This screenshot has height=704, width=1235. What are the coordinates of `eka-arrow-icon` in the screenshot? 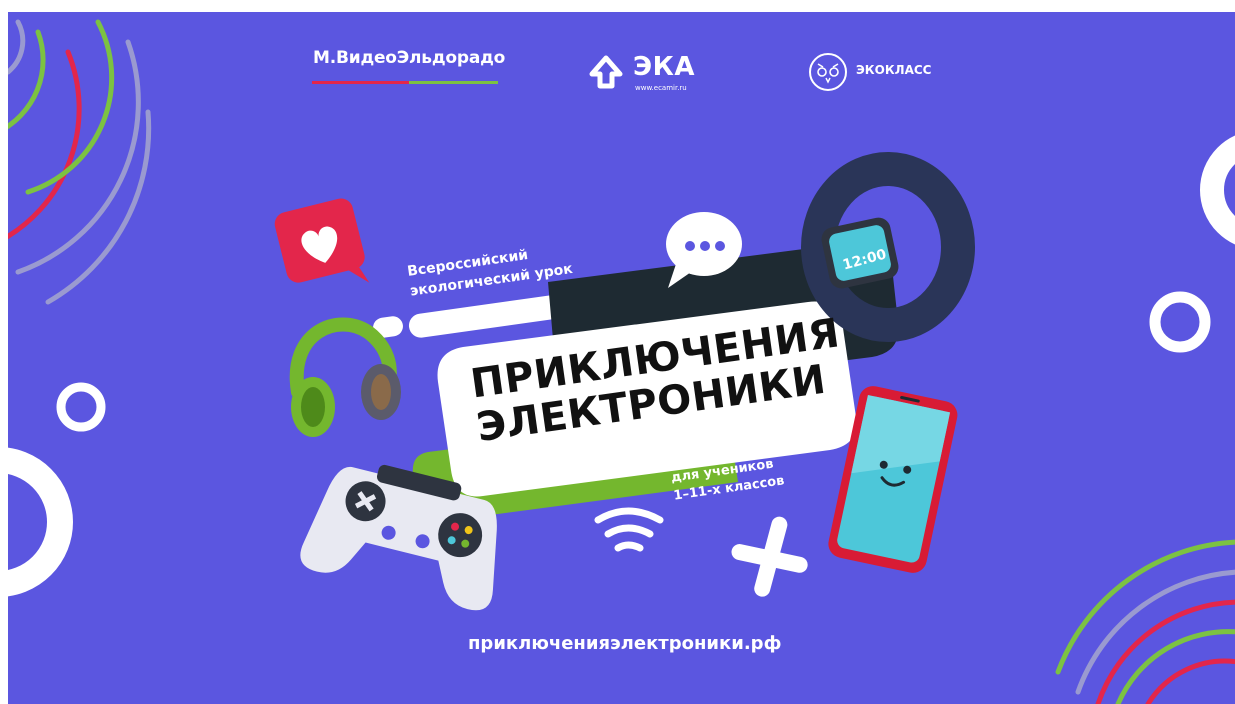 It's located at (606, 72).